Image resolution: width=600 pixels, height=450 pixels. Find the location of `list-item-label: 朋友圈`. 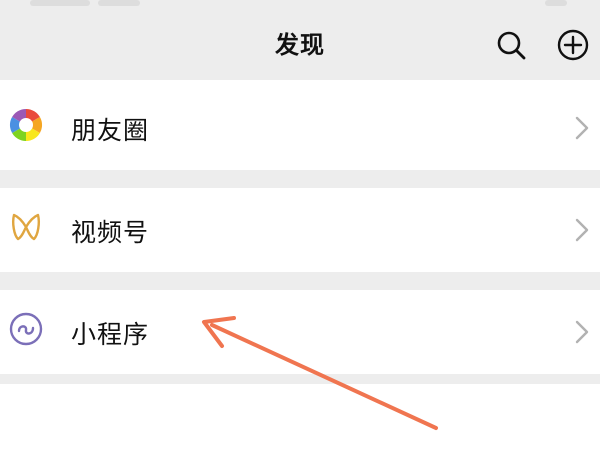

list-item-label: 朋友圈 is located at coordinates (110, 130).